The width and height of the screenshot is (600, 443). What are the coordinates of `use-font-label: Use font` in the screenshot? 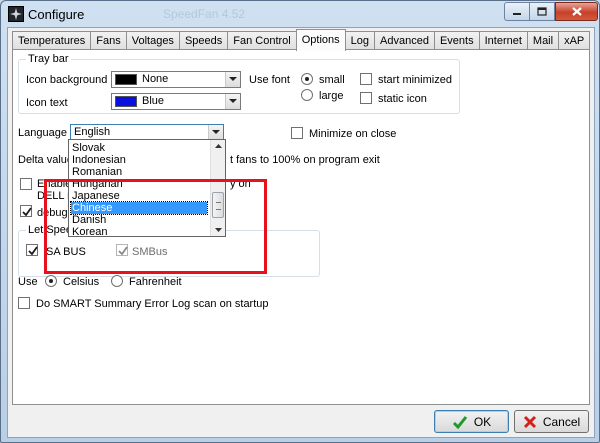 It's located at (269, 80).